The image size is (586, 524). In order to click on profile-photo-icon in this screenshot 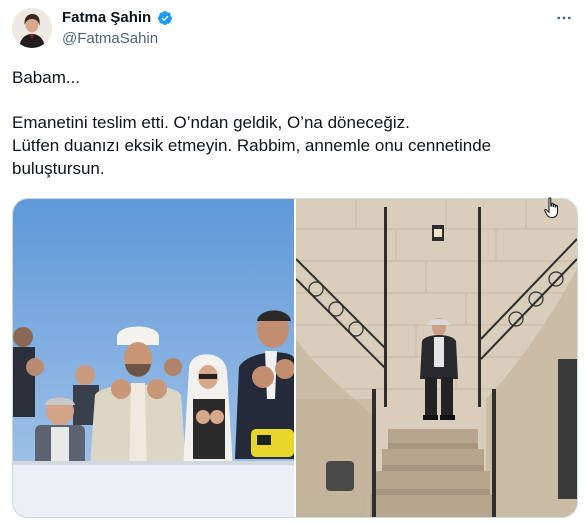, I will do `click(32, 28)`.